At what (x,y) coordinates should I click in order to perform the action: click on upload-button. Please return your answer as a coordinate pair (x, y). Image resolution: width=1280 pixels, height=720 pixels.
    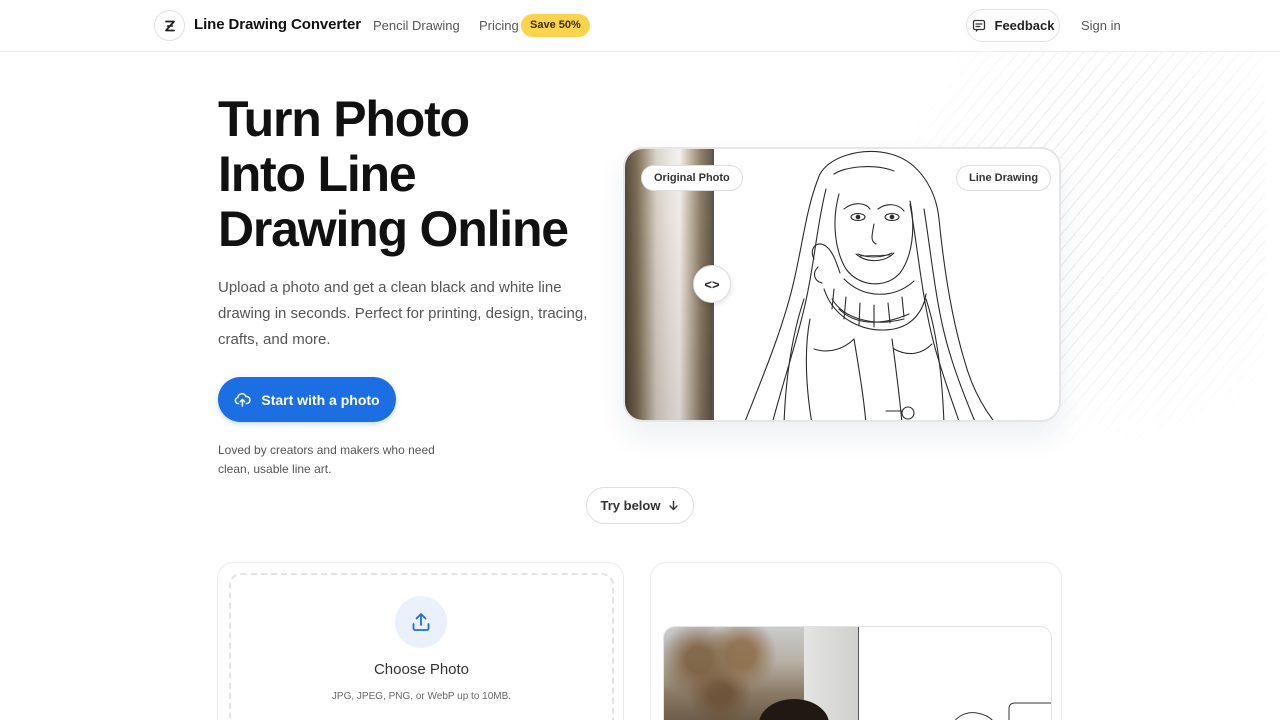
    Looking at the image, I should click on (421, 622).